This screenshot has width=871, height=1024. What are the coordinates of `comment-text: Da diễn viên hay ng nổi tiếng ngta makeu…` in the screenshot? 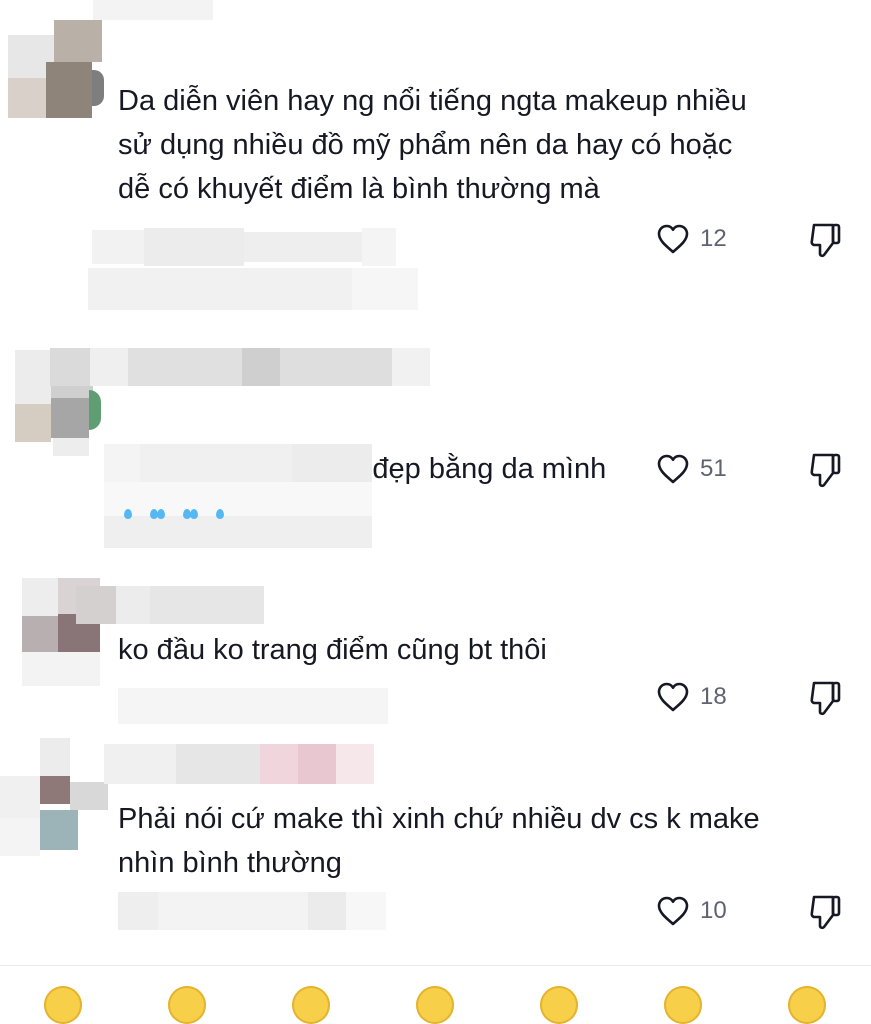 It's located at (432, 145).